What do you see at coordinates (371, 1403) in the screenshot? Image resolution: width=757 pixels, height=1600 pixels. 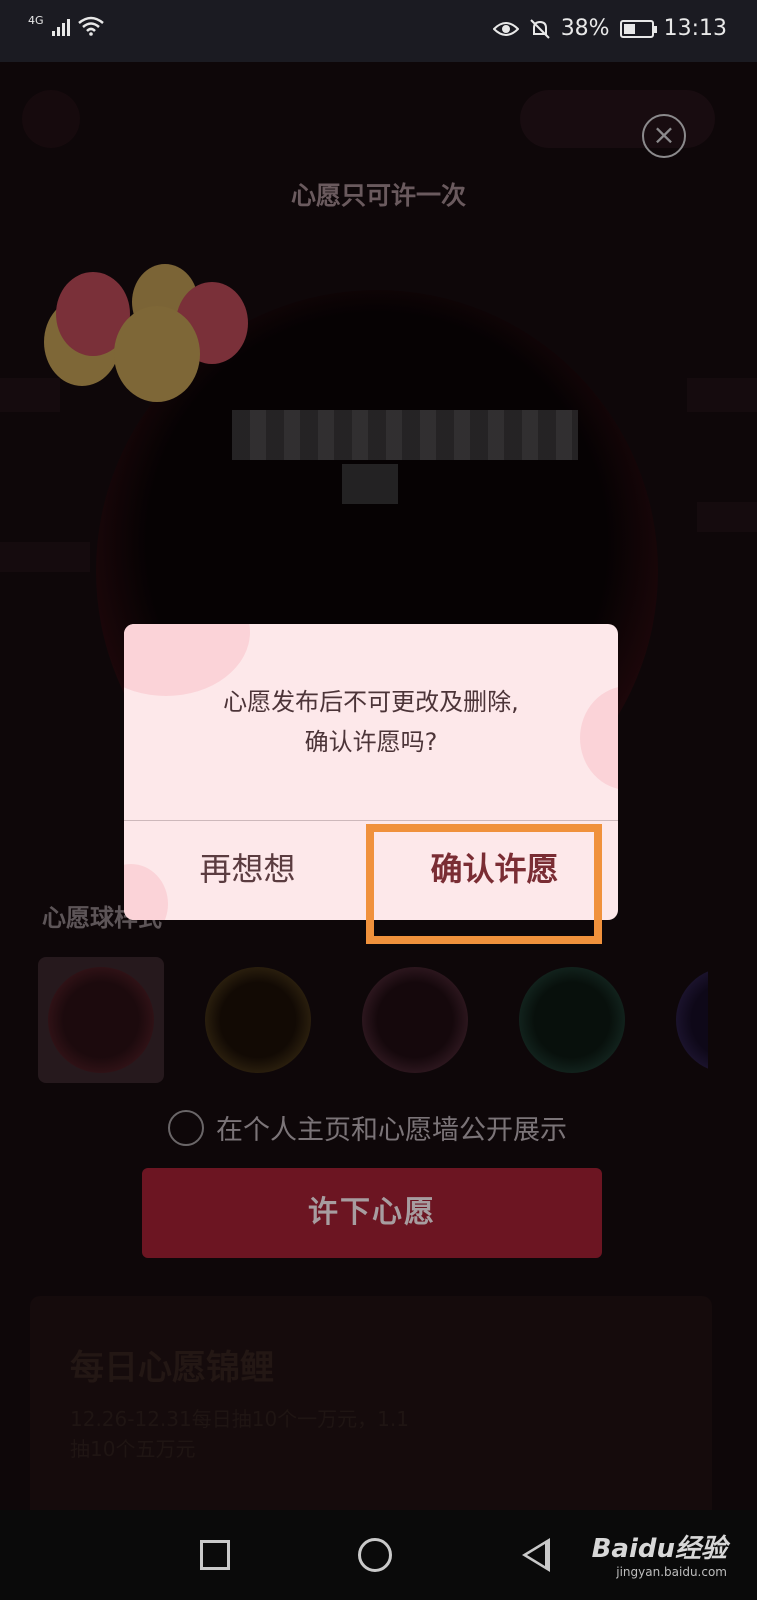 I see `daily-lucky-card: 每日心愿锦鲤 12.26-12.31每日抽10个一万元，1.1抽10个五万元` at bounding box center [371, 1403].